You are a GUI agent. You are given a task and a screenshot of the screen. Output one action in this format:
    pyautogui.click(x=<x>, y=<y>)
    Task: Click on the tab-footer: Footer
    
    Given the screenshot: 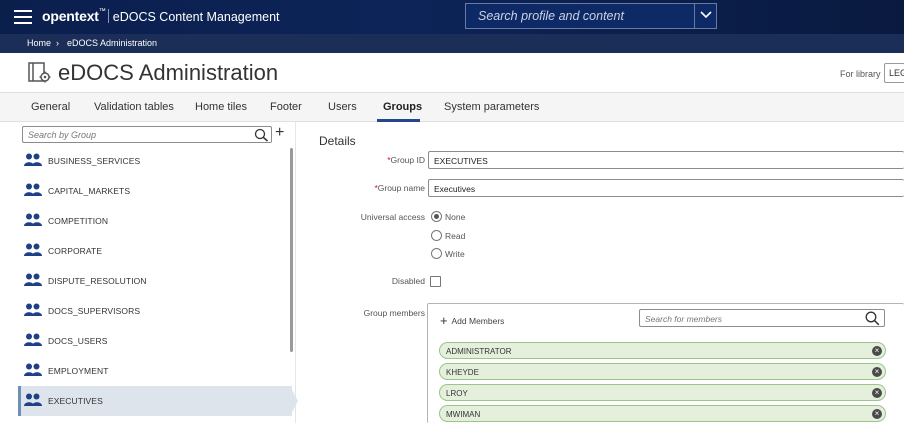 What is the action you would take?
    pyautogui.click(x=286, y=107)
    